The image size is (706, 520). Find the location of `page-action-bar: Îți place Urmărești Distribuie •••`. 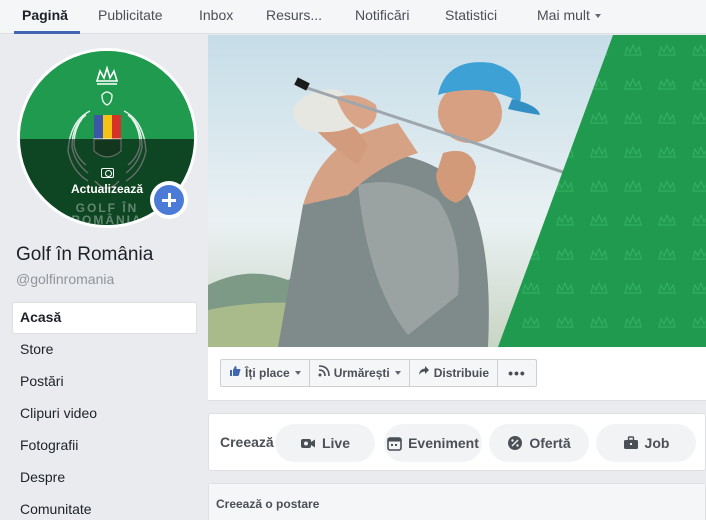

page-action-bar: Îți place Urmărești Distribuie ••• is located at coordinates (457, 374).